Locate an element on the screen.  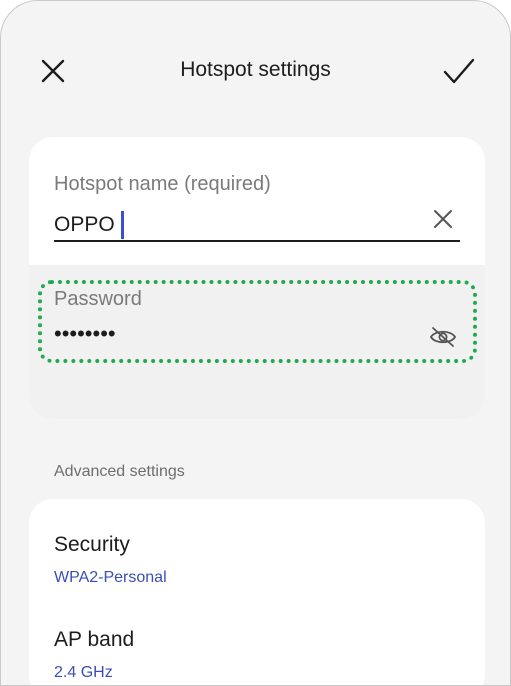
page-title: Hotspot settings is located at coordinates (255, 69).